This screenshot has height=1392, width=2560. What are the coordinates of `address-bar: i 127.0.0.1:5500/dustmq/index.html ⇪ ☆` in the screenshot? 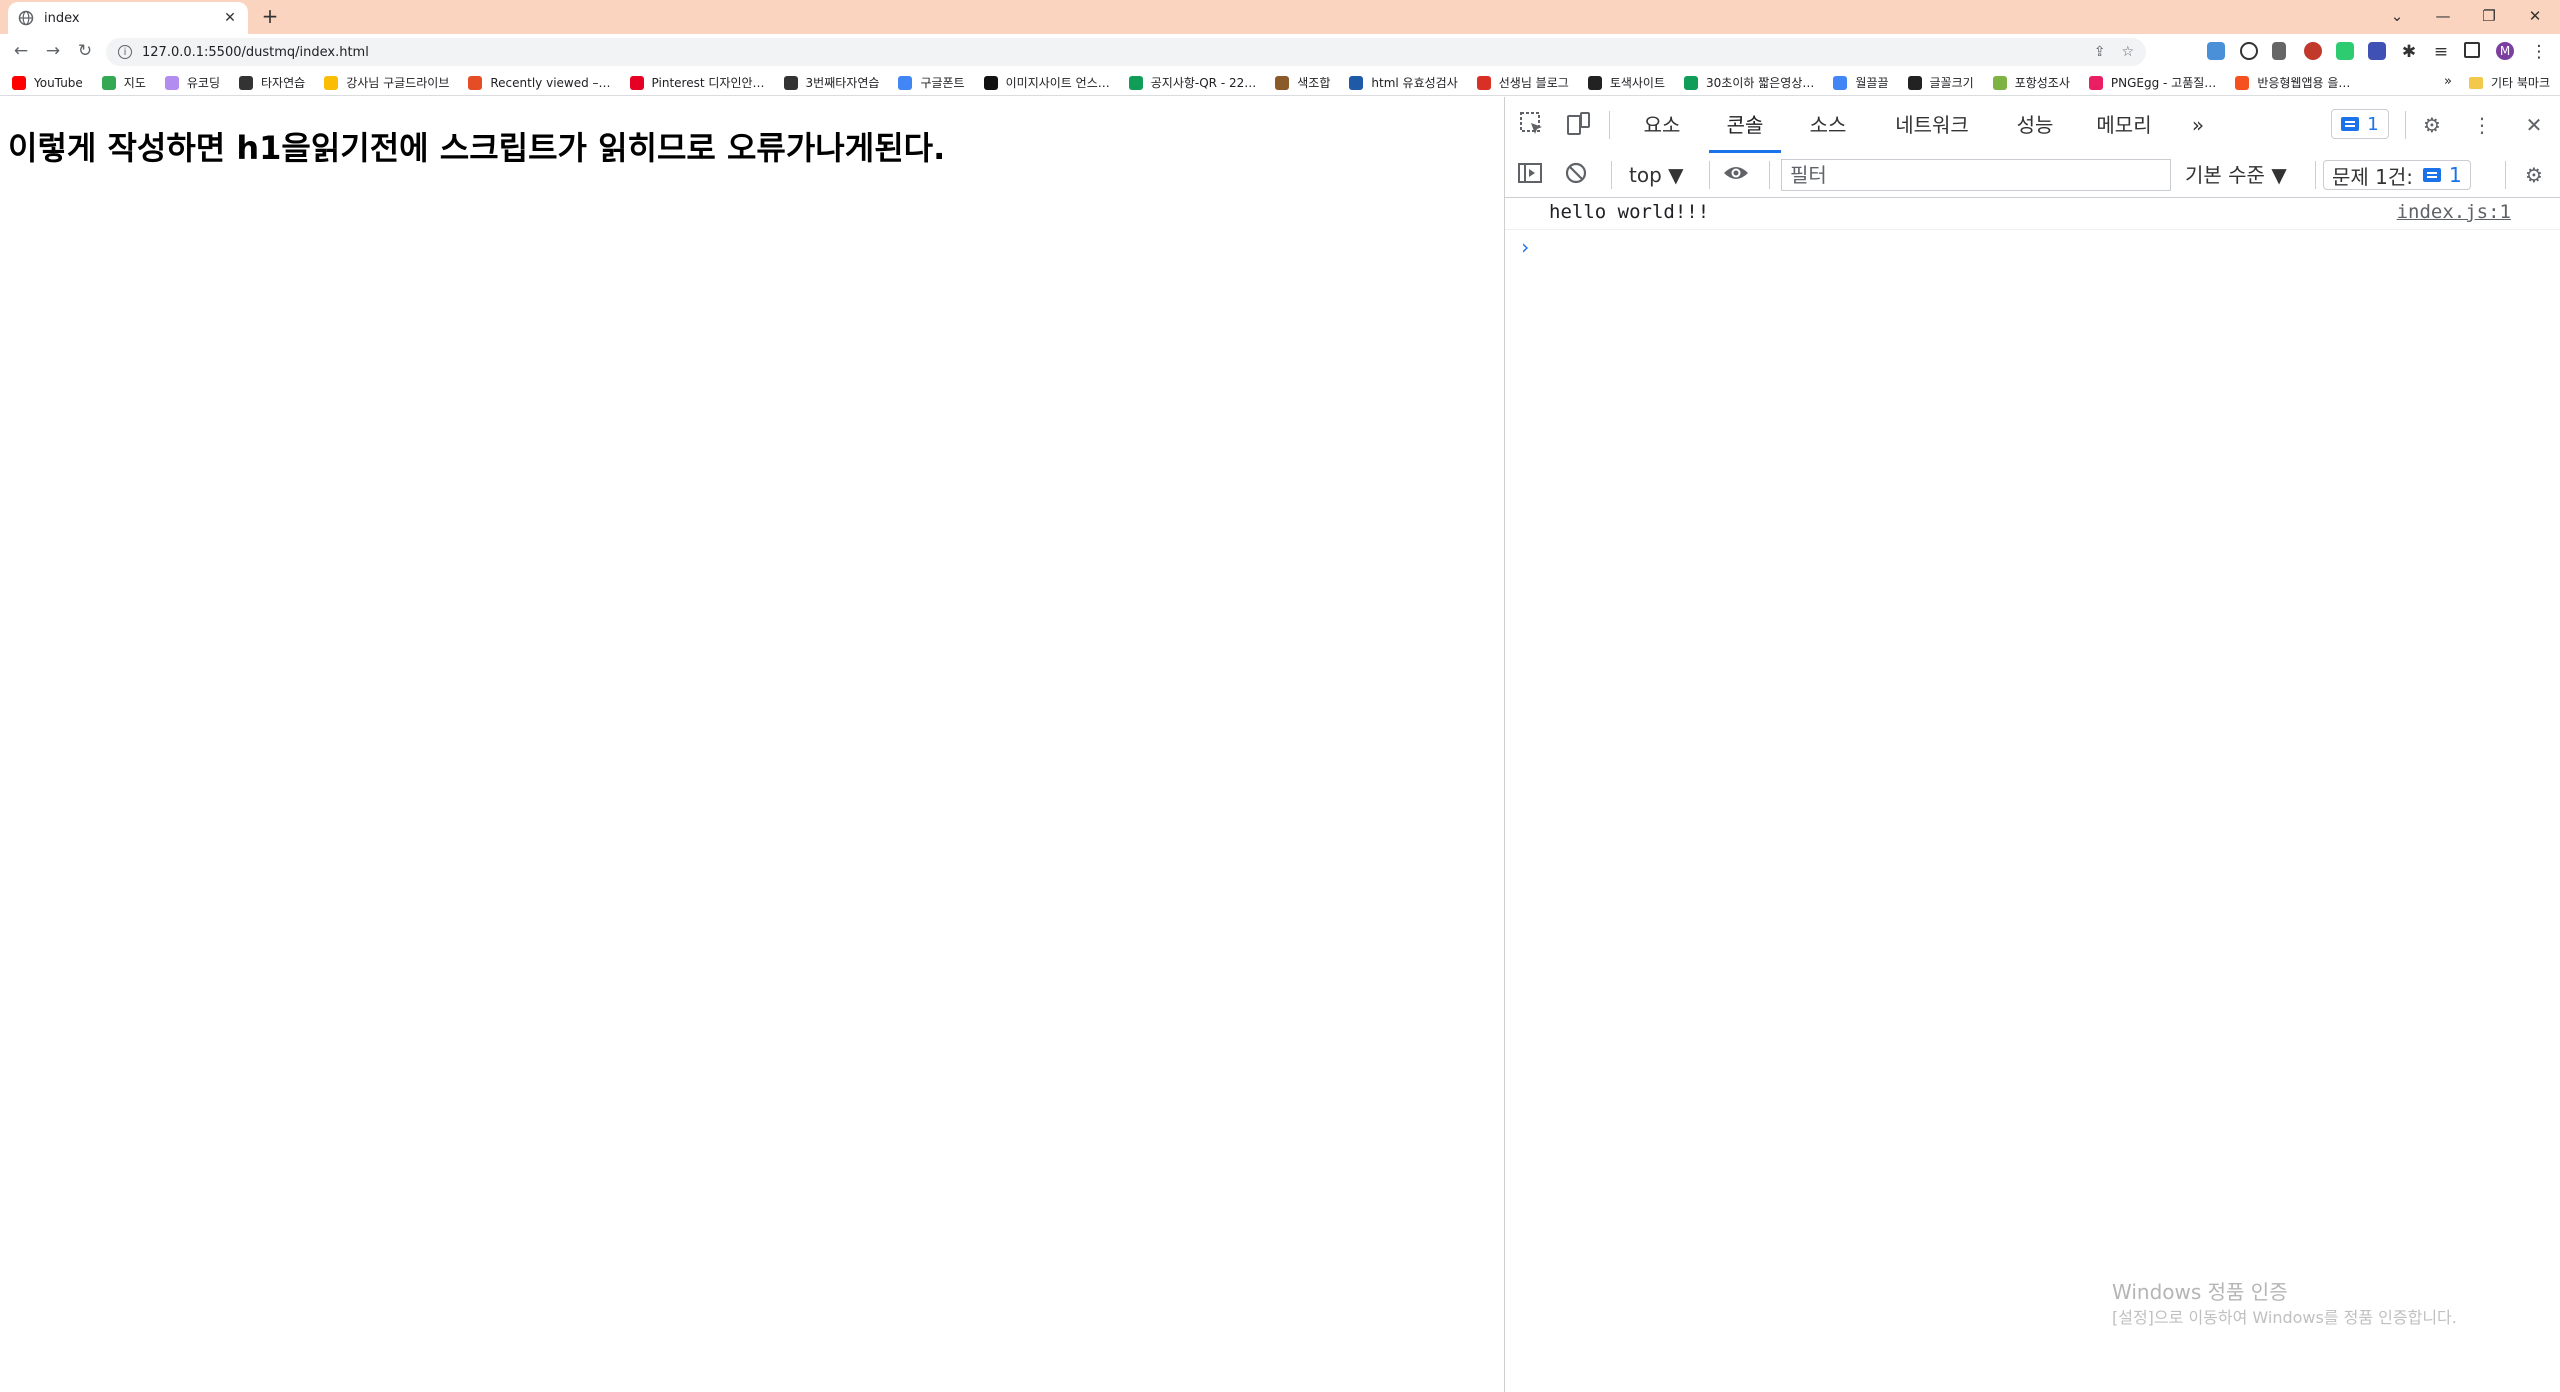 It's located at (1126, 52).